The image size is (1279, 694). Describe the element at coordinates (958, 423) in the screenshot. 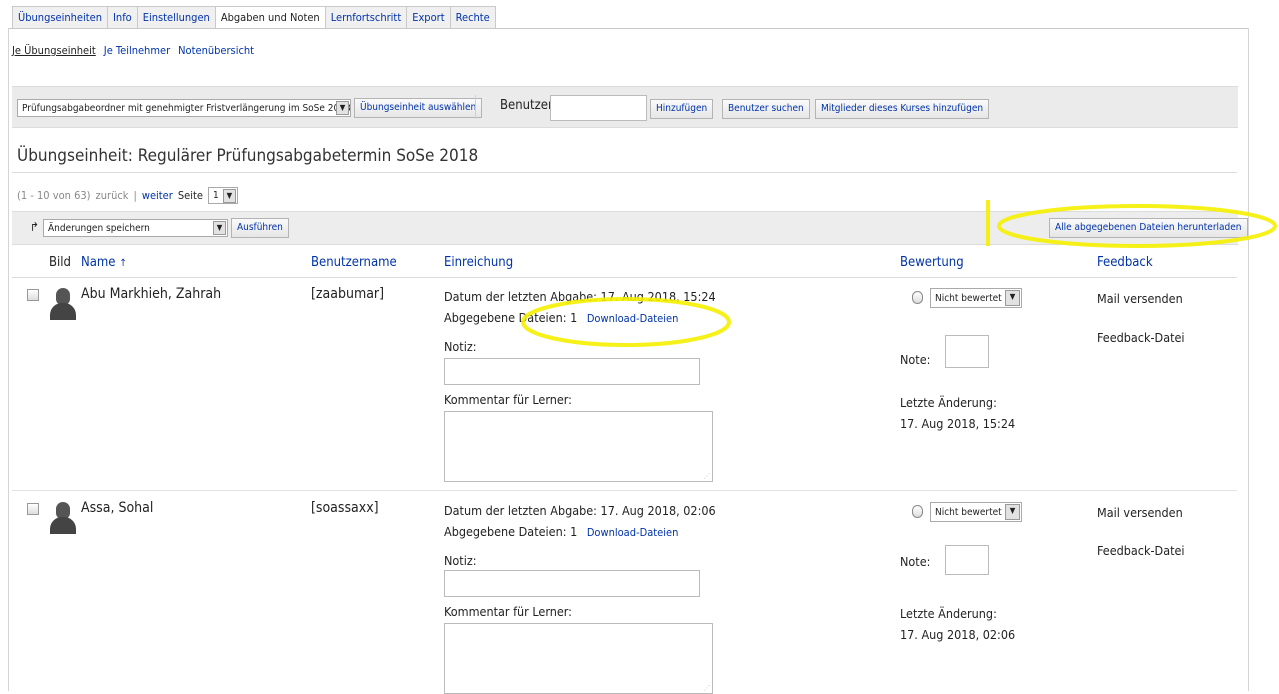

I see `last-change-date: 17. Aug 2018, 15:24` at that location.